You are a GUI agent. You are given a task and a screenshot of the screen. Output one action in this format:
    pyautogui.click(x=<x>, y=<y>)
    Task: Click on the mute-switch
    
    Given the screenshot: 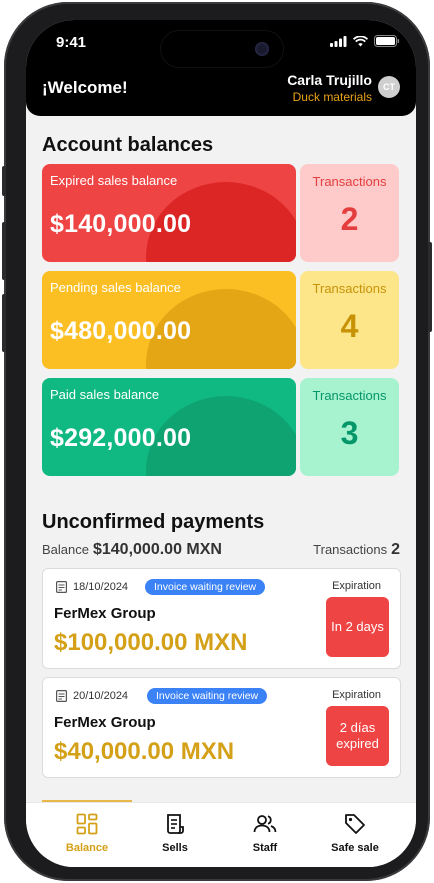 What is the action you would take?
    pyautogui.click(x=4, y=181)
    